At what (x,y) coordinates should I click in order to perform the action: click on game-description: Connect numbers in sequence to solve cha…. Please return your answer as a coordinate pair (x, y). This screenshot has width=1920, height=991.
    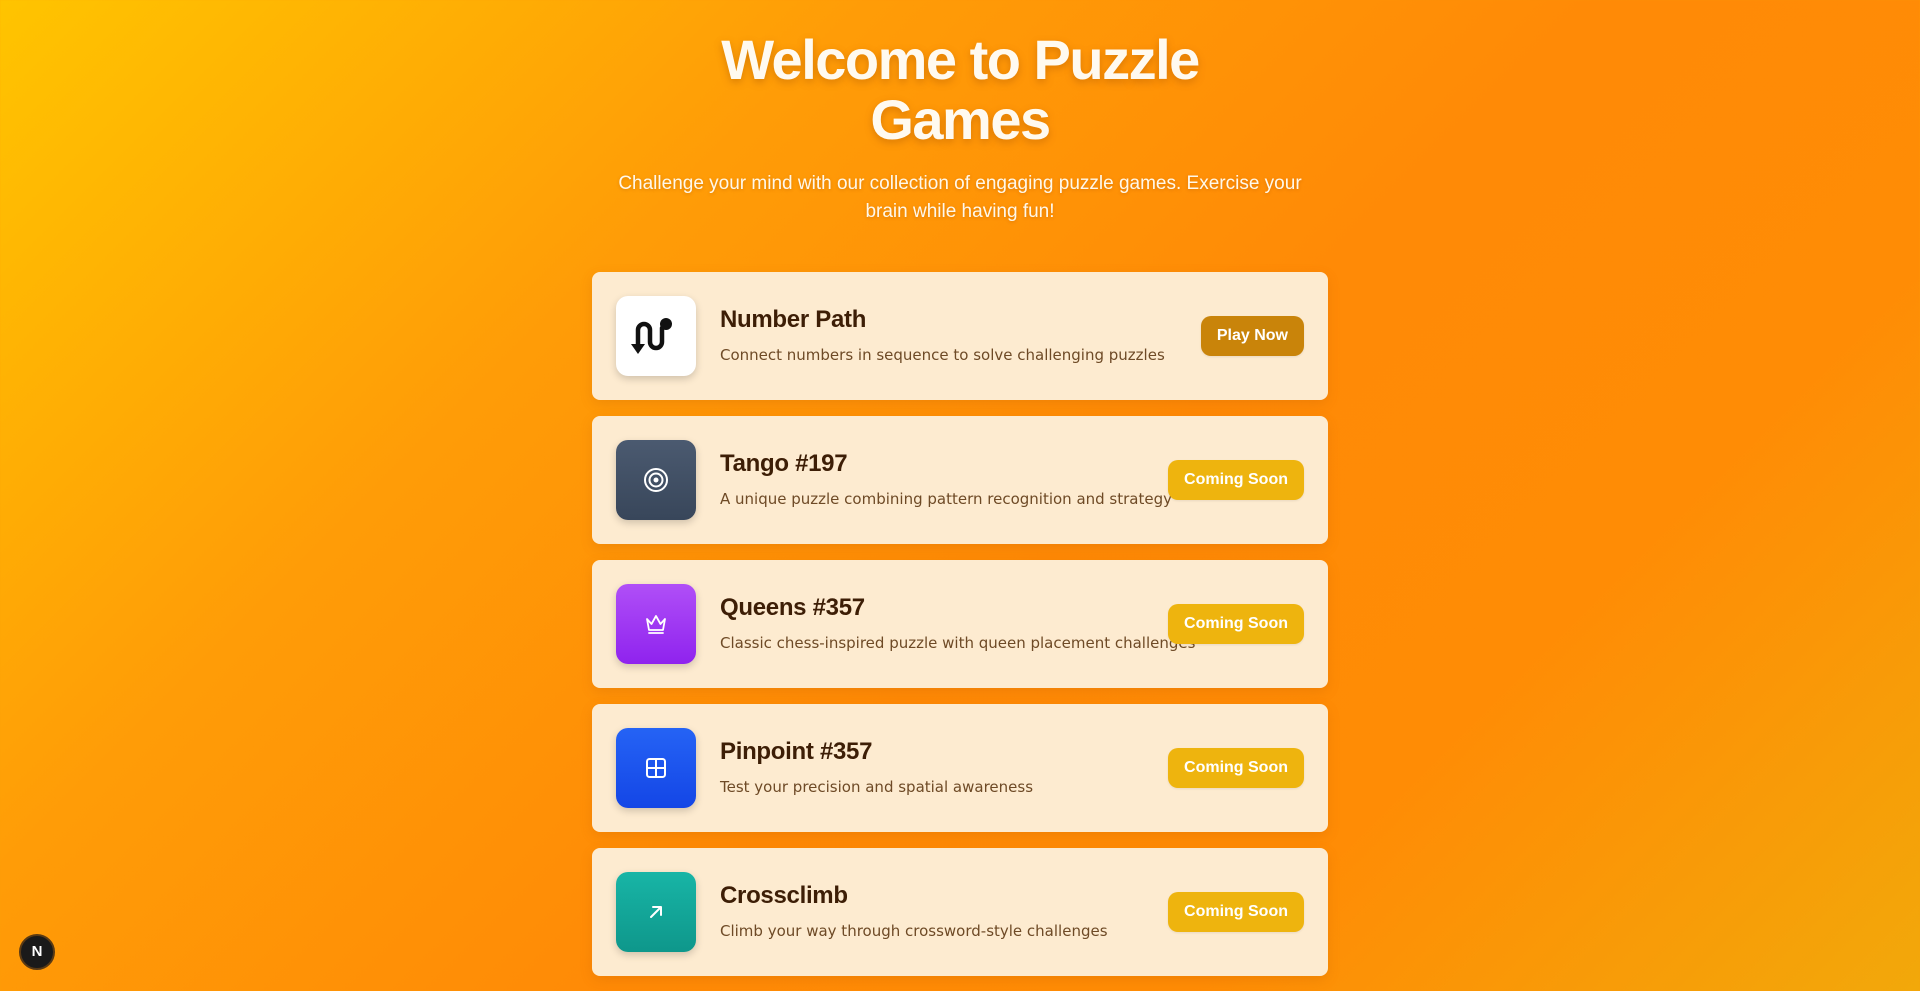
    Looking at the image, I should click on (942, 355).